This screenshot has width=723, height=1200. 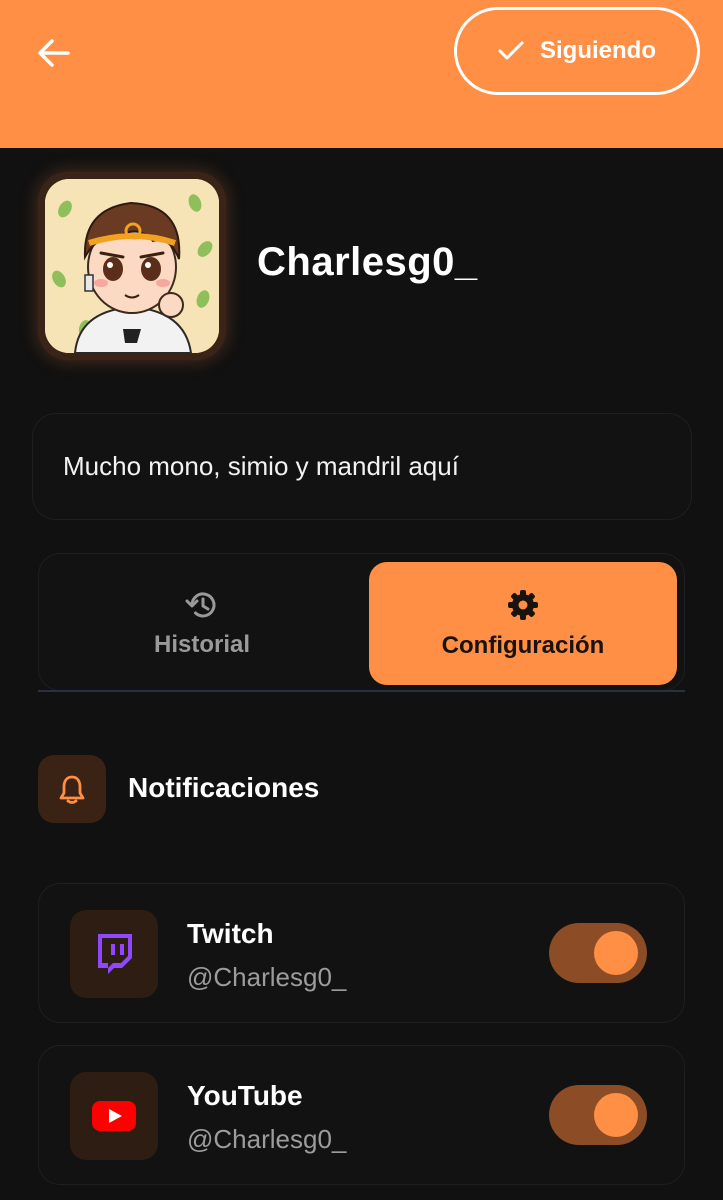 I want to click on gear-icon, so click(x=523, y=604).